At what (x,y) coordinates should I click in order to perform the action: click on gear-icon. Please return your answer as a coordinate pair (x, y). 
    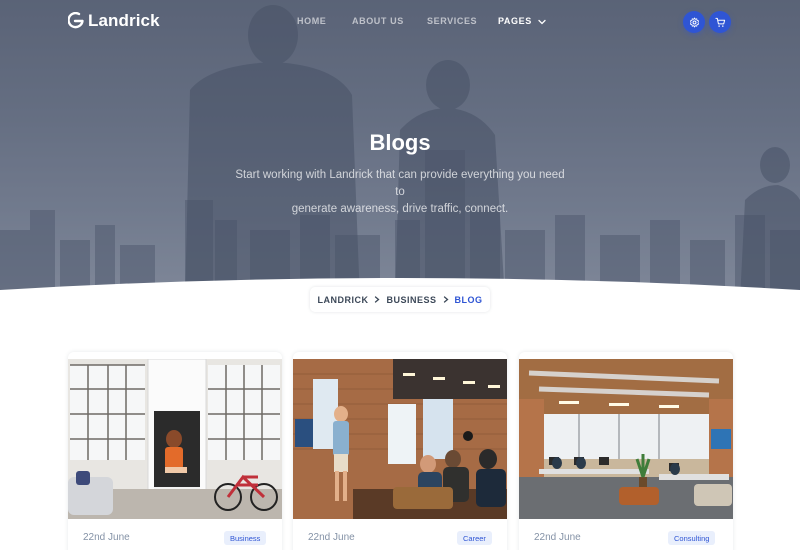
    Looking at the image, I should click on (694, 22).